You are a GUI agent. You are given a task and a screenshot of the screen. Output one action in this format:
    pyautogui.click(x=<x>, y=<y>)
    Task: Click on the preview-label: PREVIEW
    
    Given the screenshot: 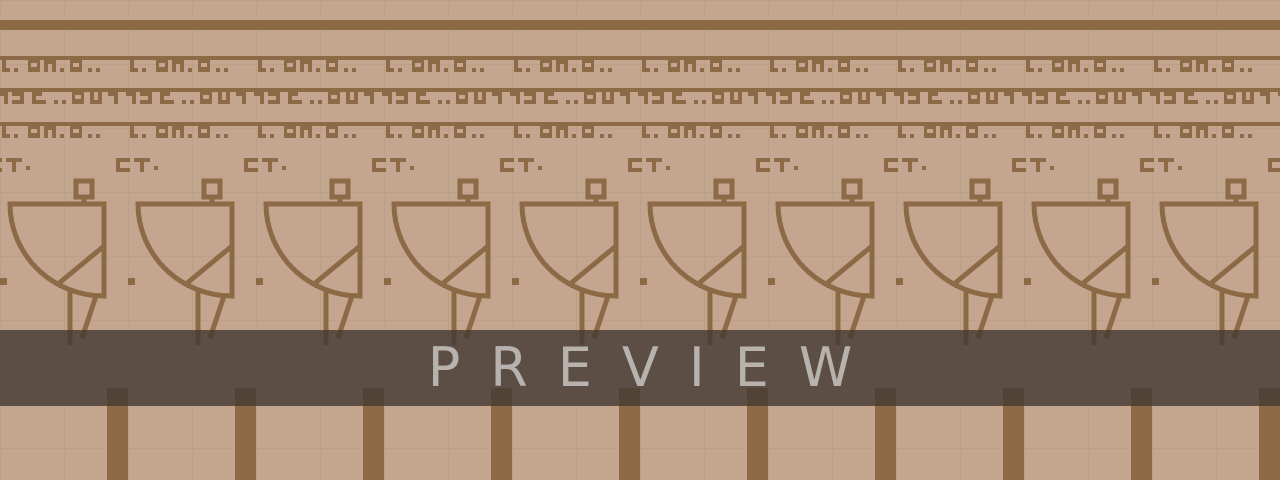 What is the action you would take?
    pyautogui.click(x=655, y=367)
    